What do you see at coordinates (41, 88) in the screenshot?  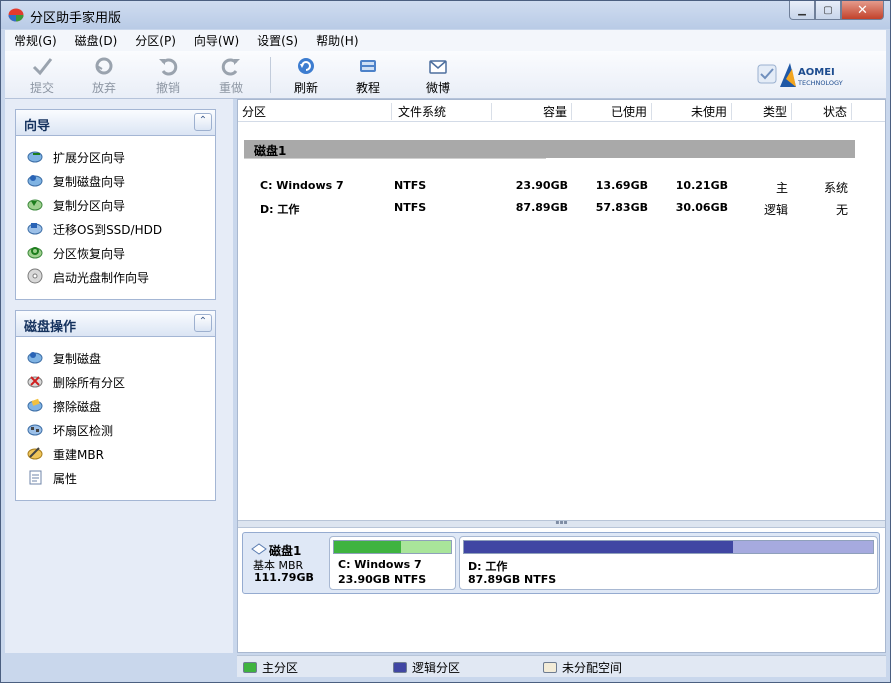 I see `apply-label: 提交` at bounding box center [41, 88].